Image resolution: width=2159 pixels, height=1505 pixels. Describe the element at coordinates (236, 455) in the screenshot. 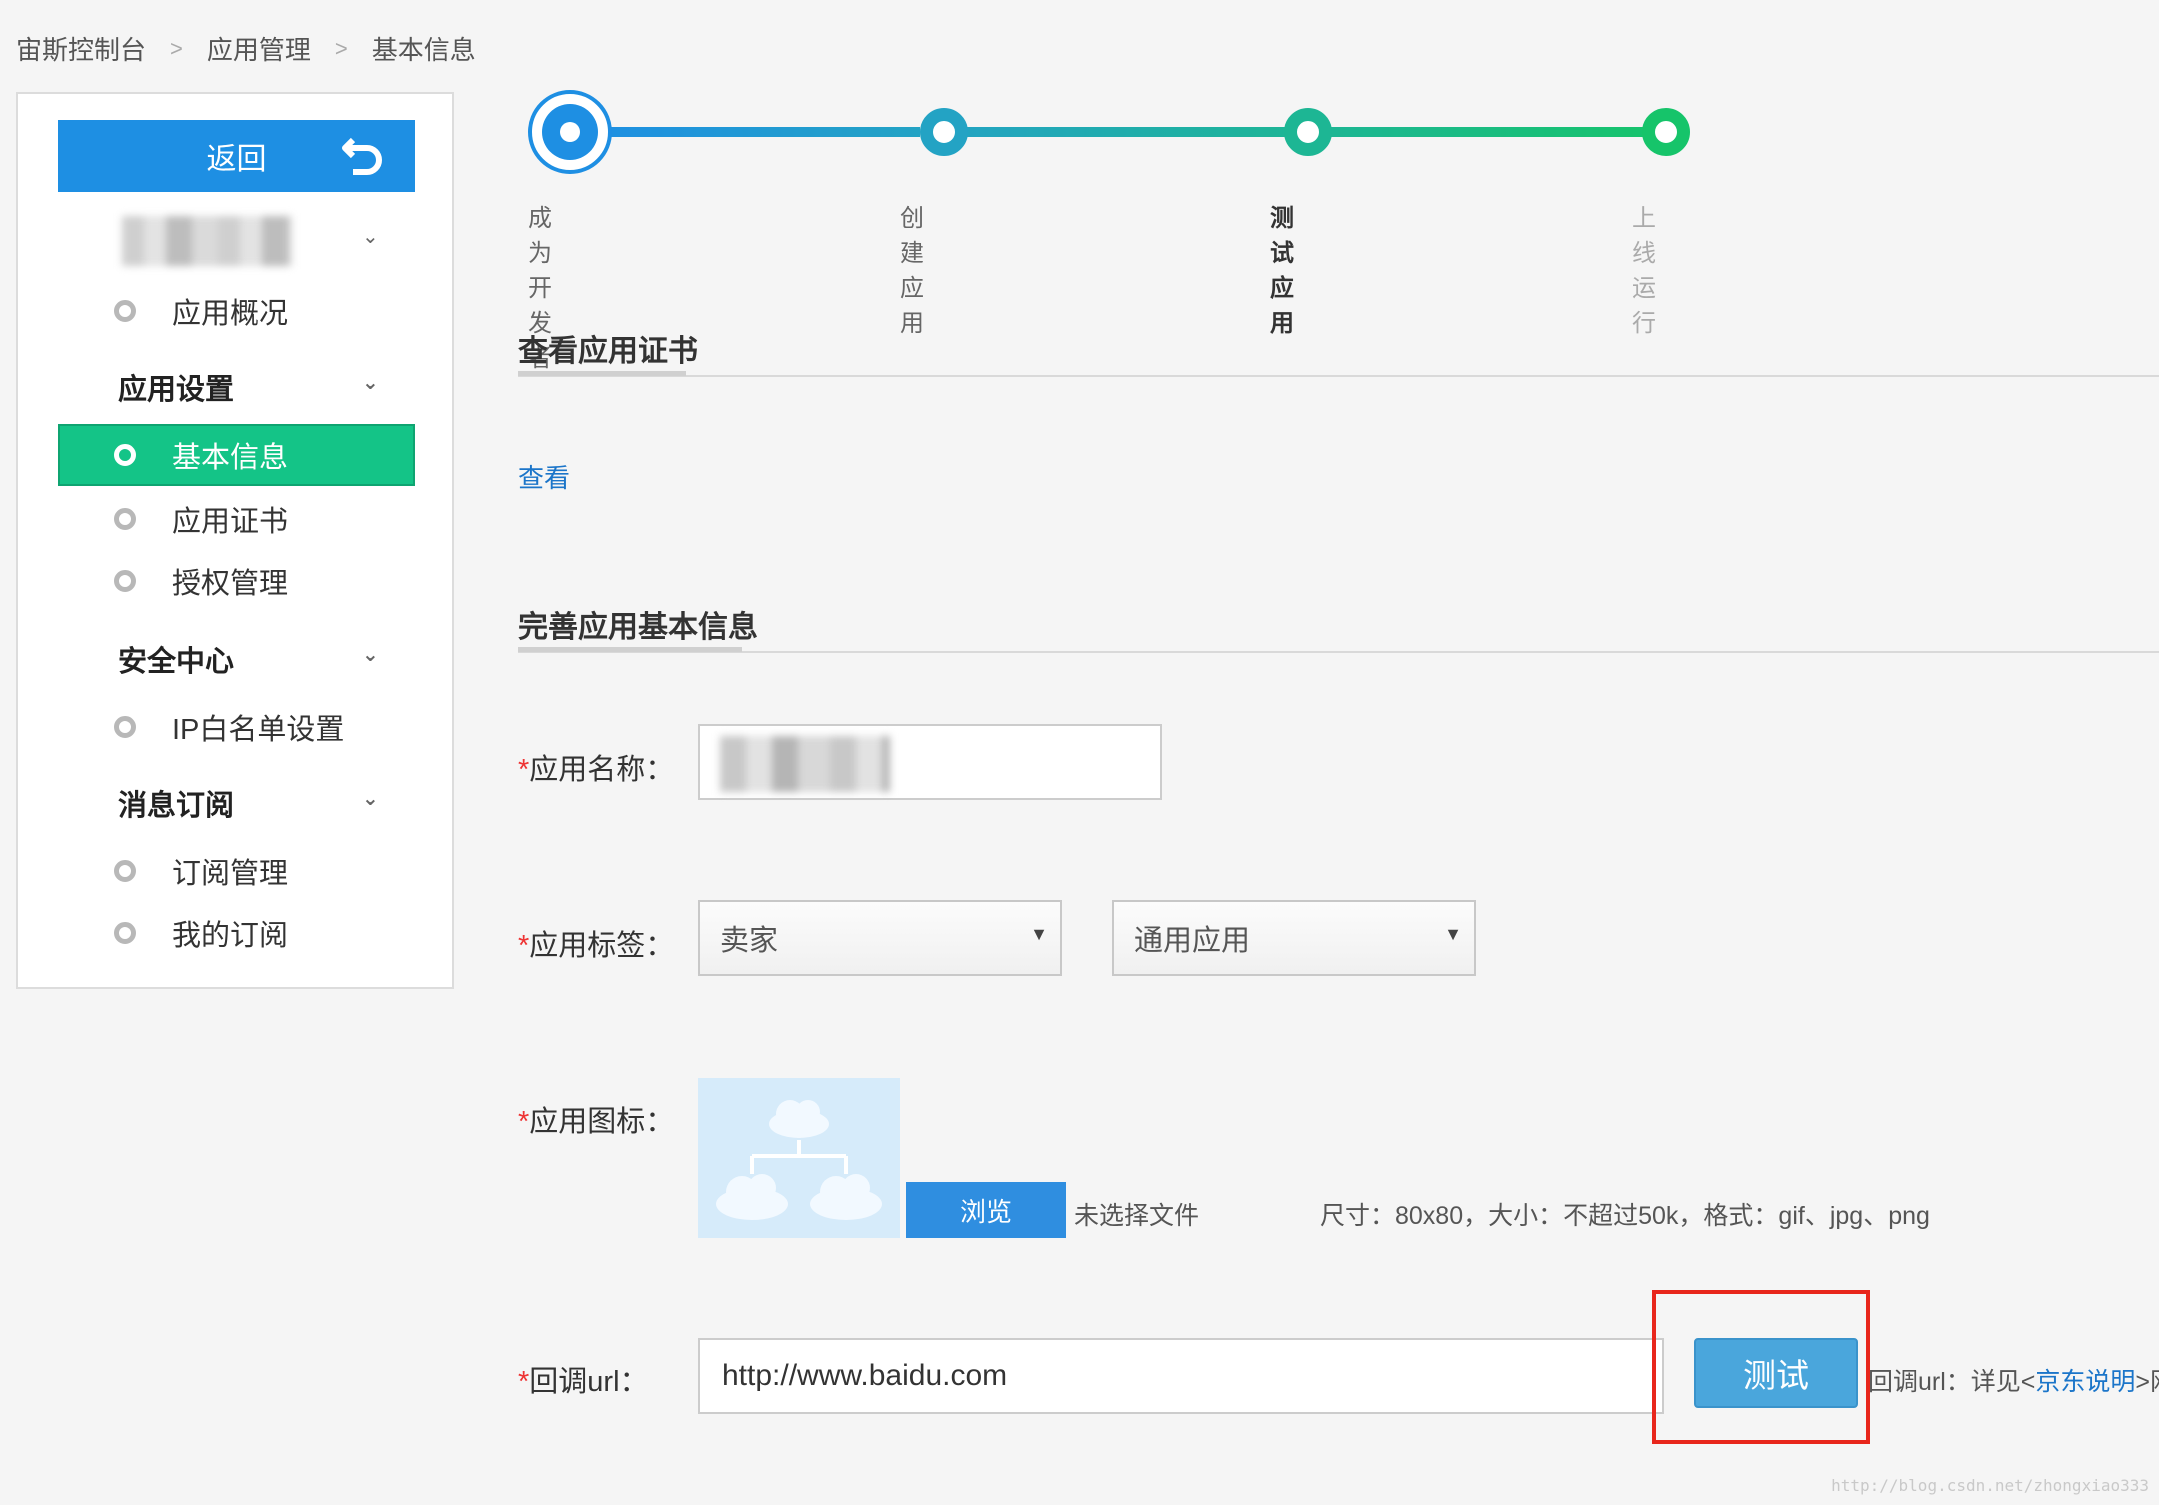

I see `sidebar-item-basic-info: 基本信息` at that location.